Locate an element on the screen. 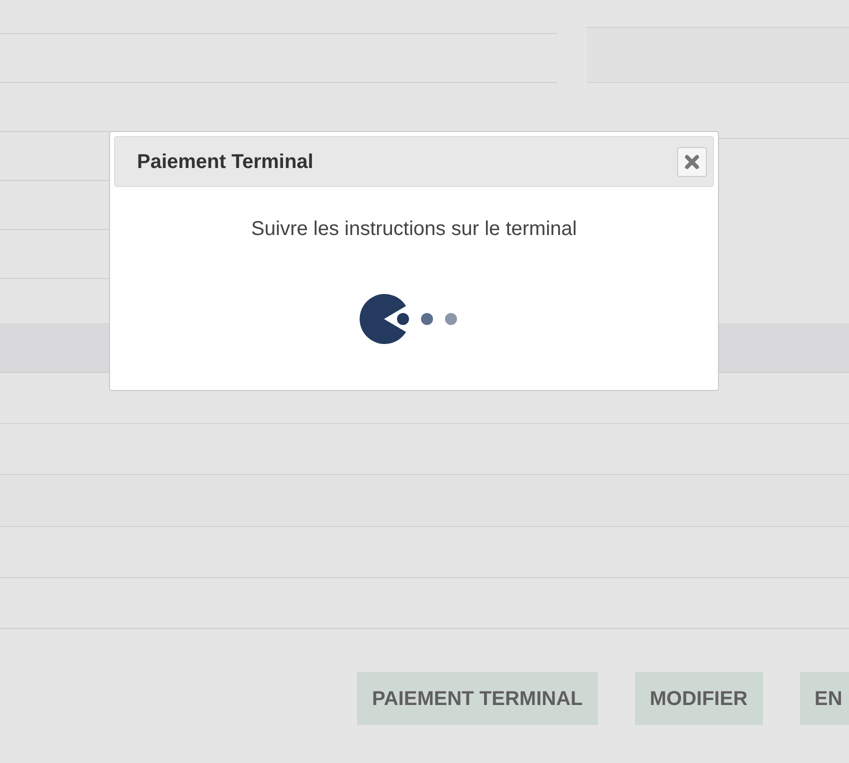 The image size is (849, 763). action-button: EN is located at coordinates (824, 698).